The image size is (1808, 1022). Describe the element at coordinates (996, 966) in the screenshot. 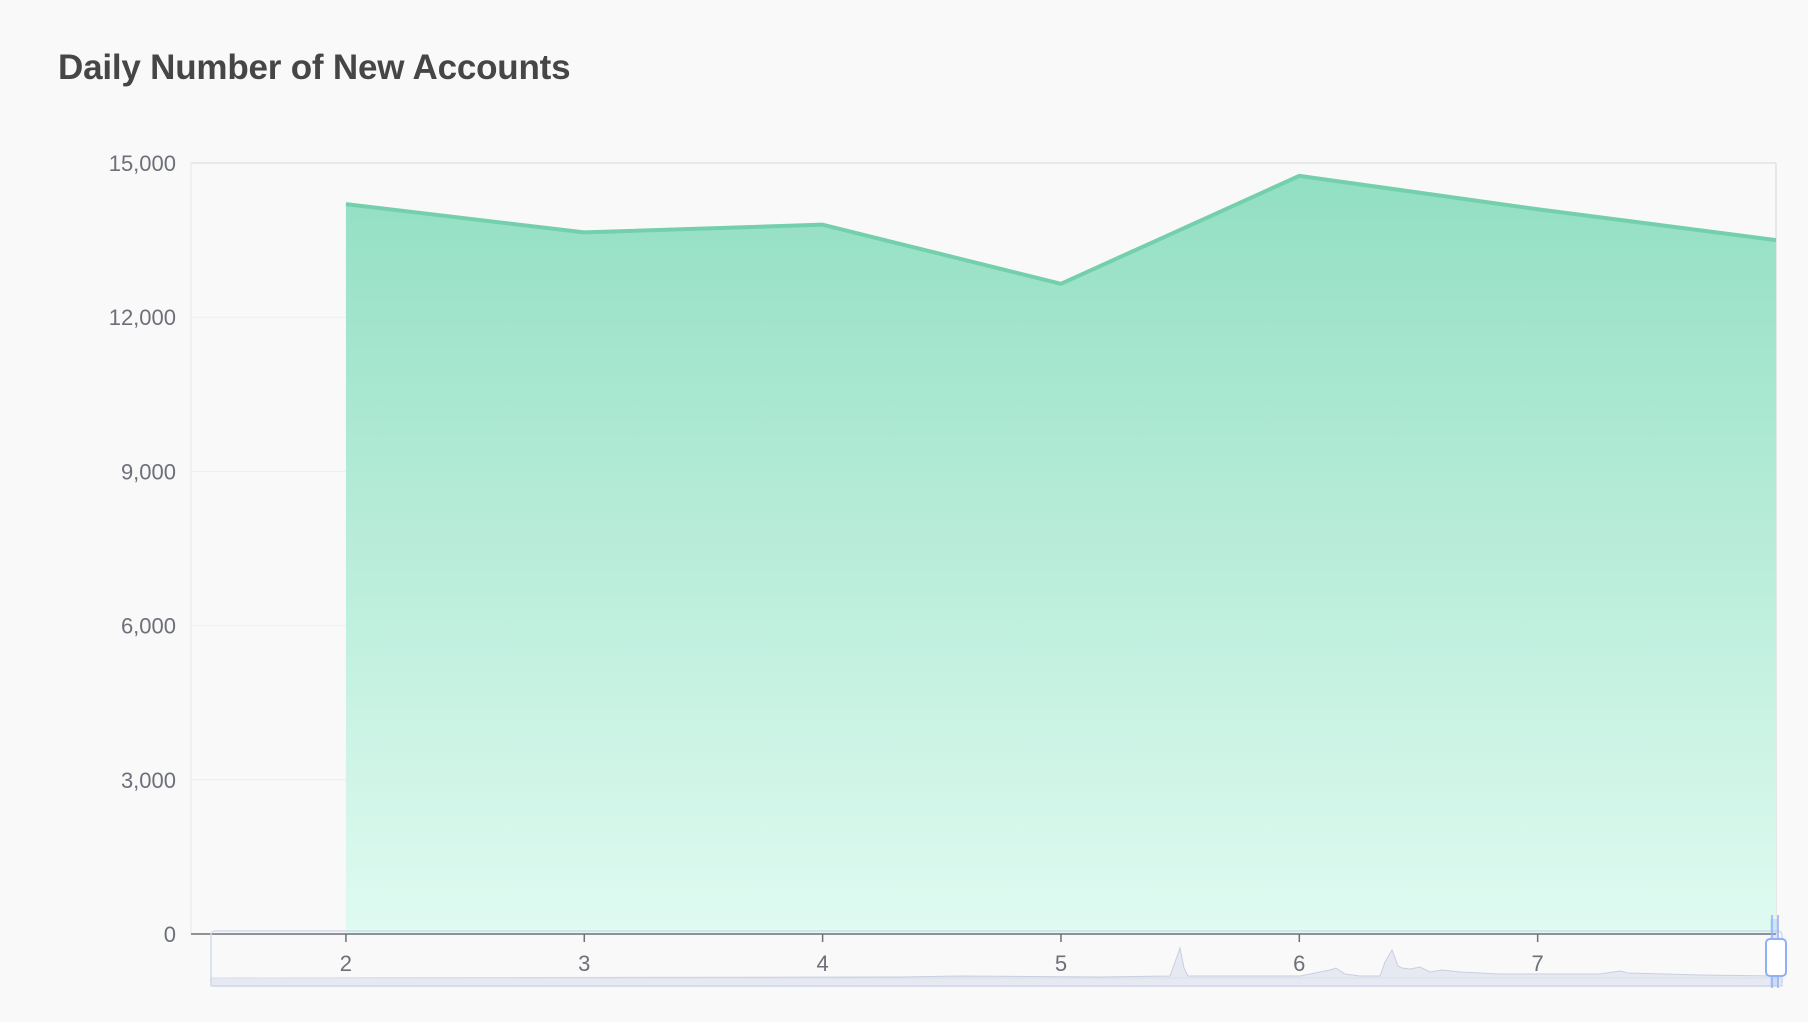

I see `zoom-thumbnail-area` at that location.